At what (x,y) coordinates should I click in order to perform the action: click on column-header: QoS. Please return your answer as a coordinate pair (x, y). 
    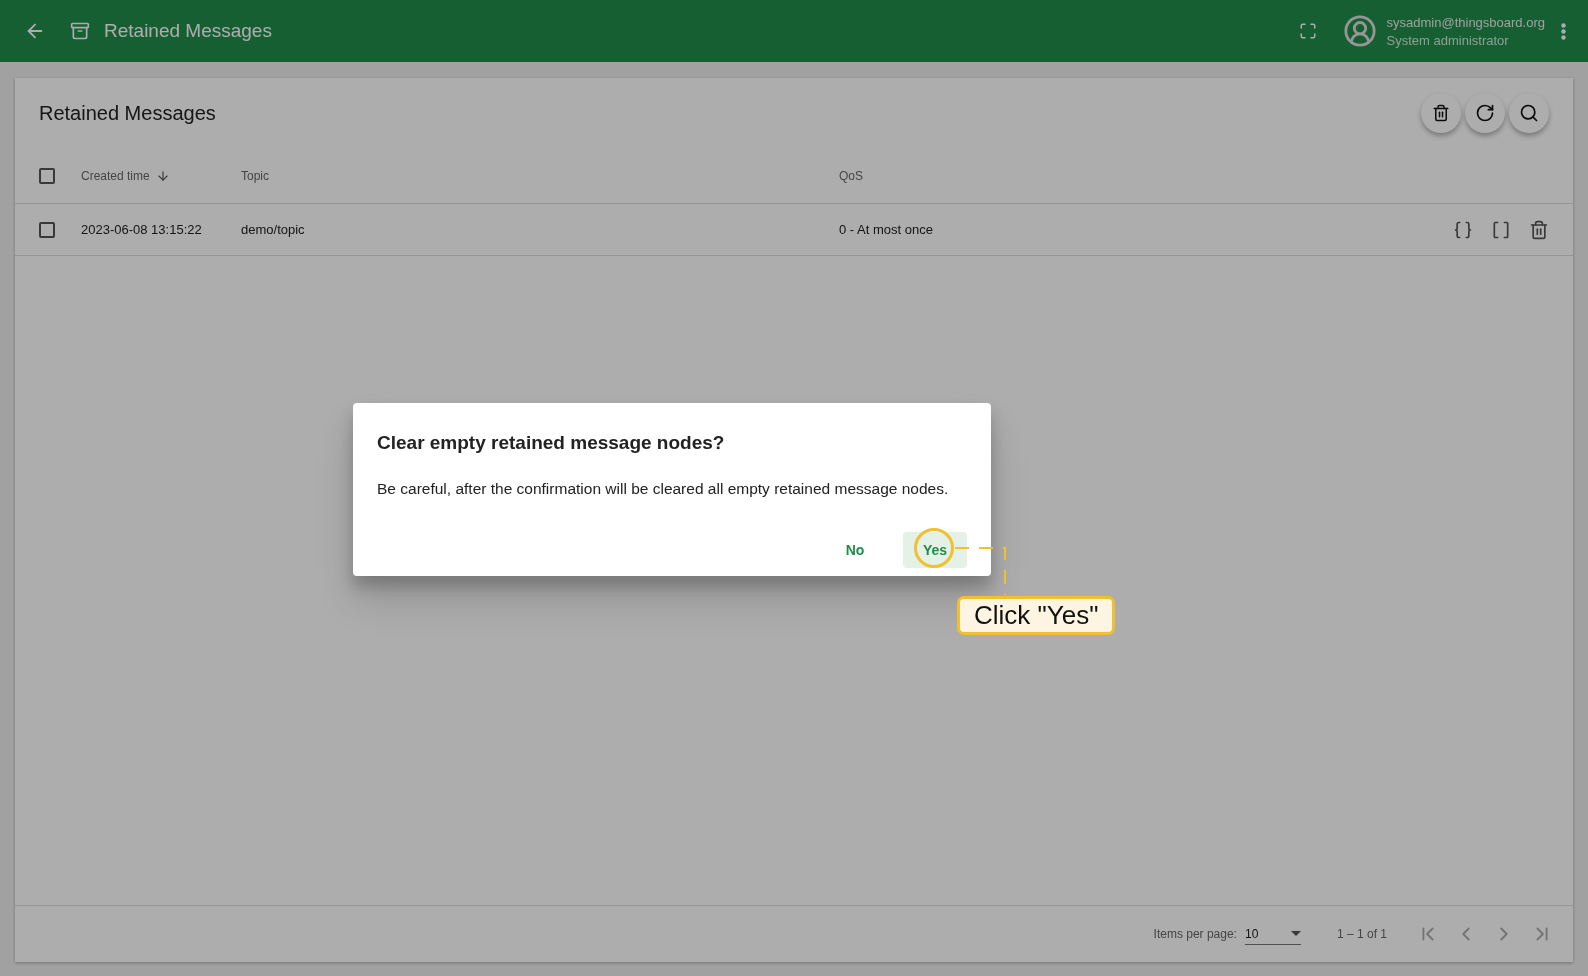
    Looking at the image, I should click on (851, 175).